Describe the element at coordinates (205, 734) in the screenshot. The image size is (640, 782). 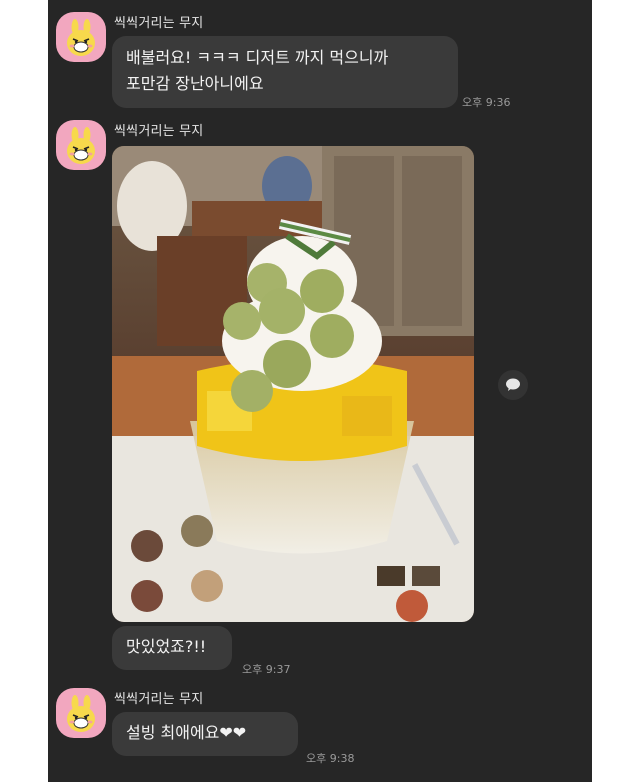
I see `message-bubble: 설빙 최애에요❤❤` at that location.